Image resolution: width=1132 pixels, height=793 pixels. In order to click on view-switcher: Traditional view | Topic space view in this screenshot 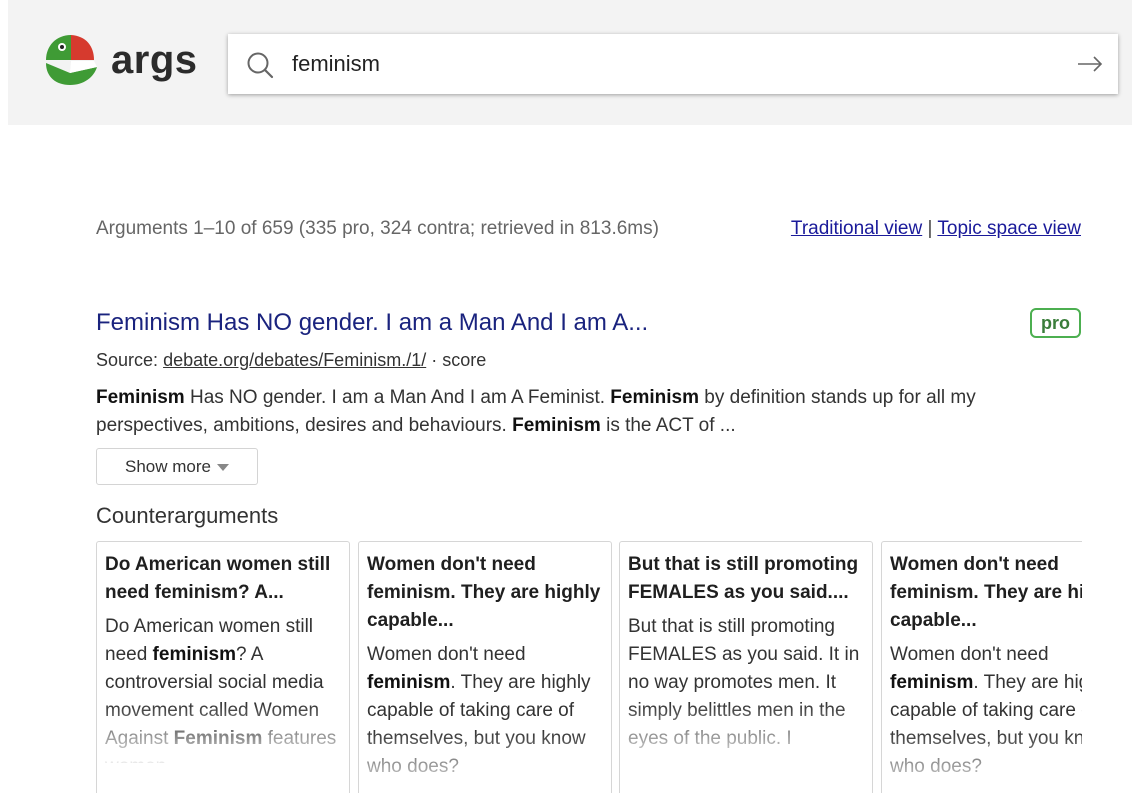, I will do `click(936, 229)`.